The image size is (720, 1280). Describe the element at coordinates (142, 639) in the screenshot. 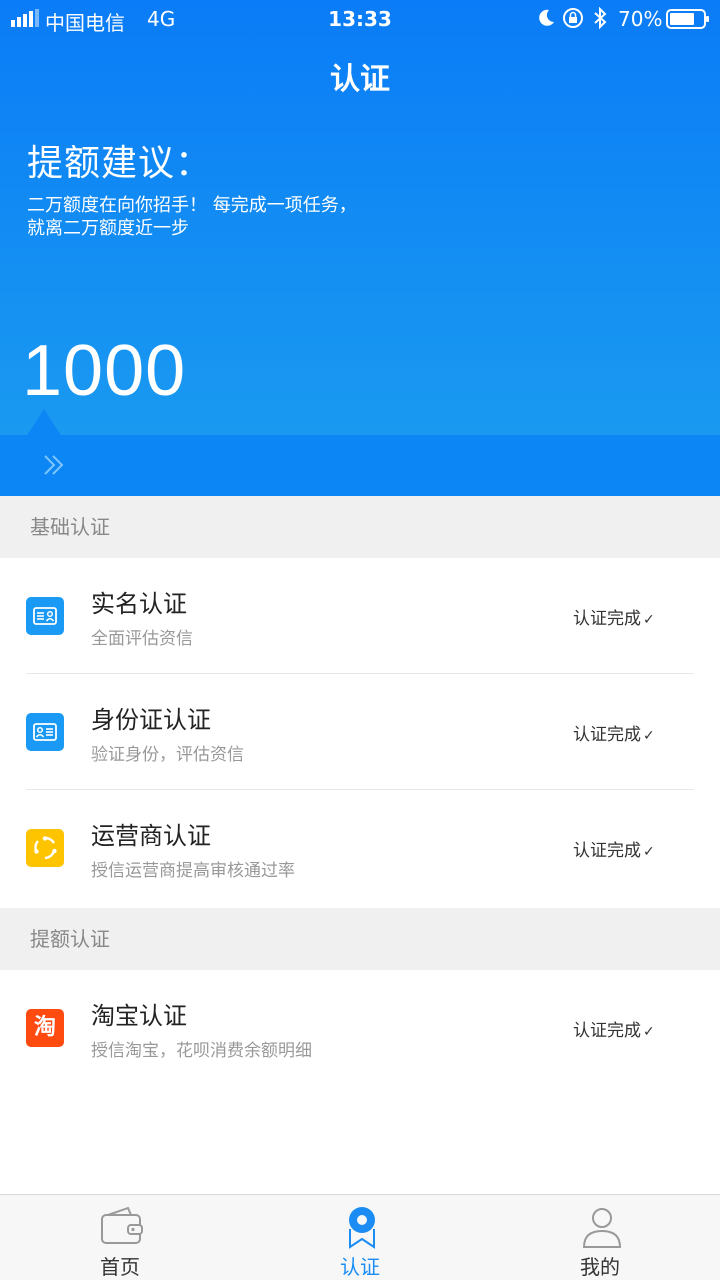

I see `item-subtitle: 全面评估资信` at that location.